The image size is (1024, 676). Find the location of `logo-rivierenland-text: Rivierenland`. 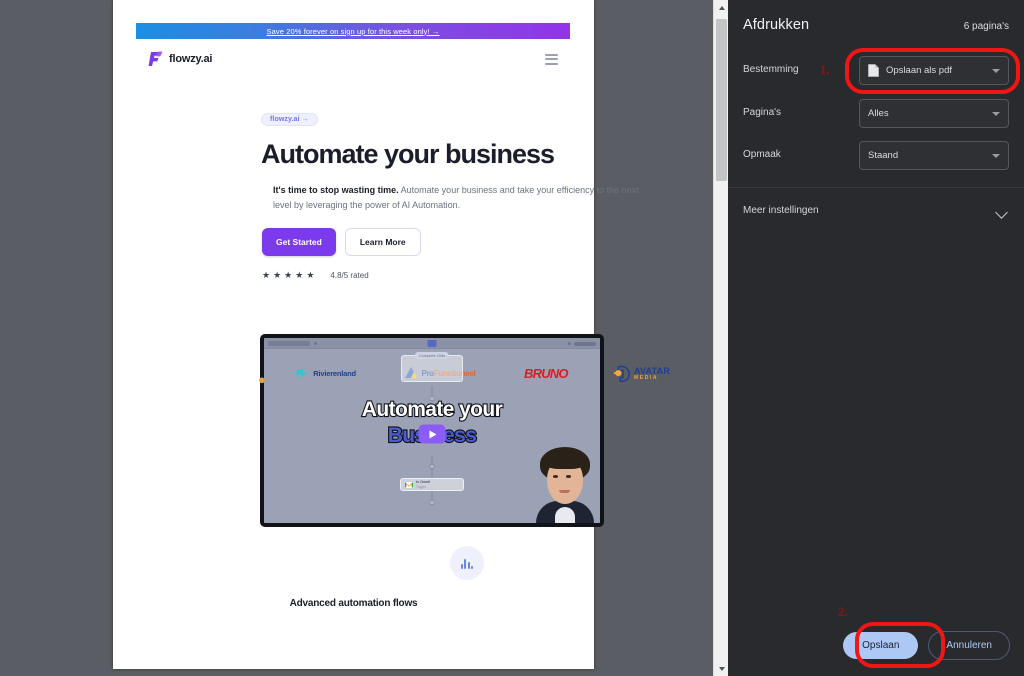

logo-rivierenland-text: Rivierenland is located at coordinates (334, 373).